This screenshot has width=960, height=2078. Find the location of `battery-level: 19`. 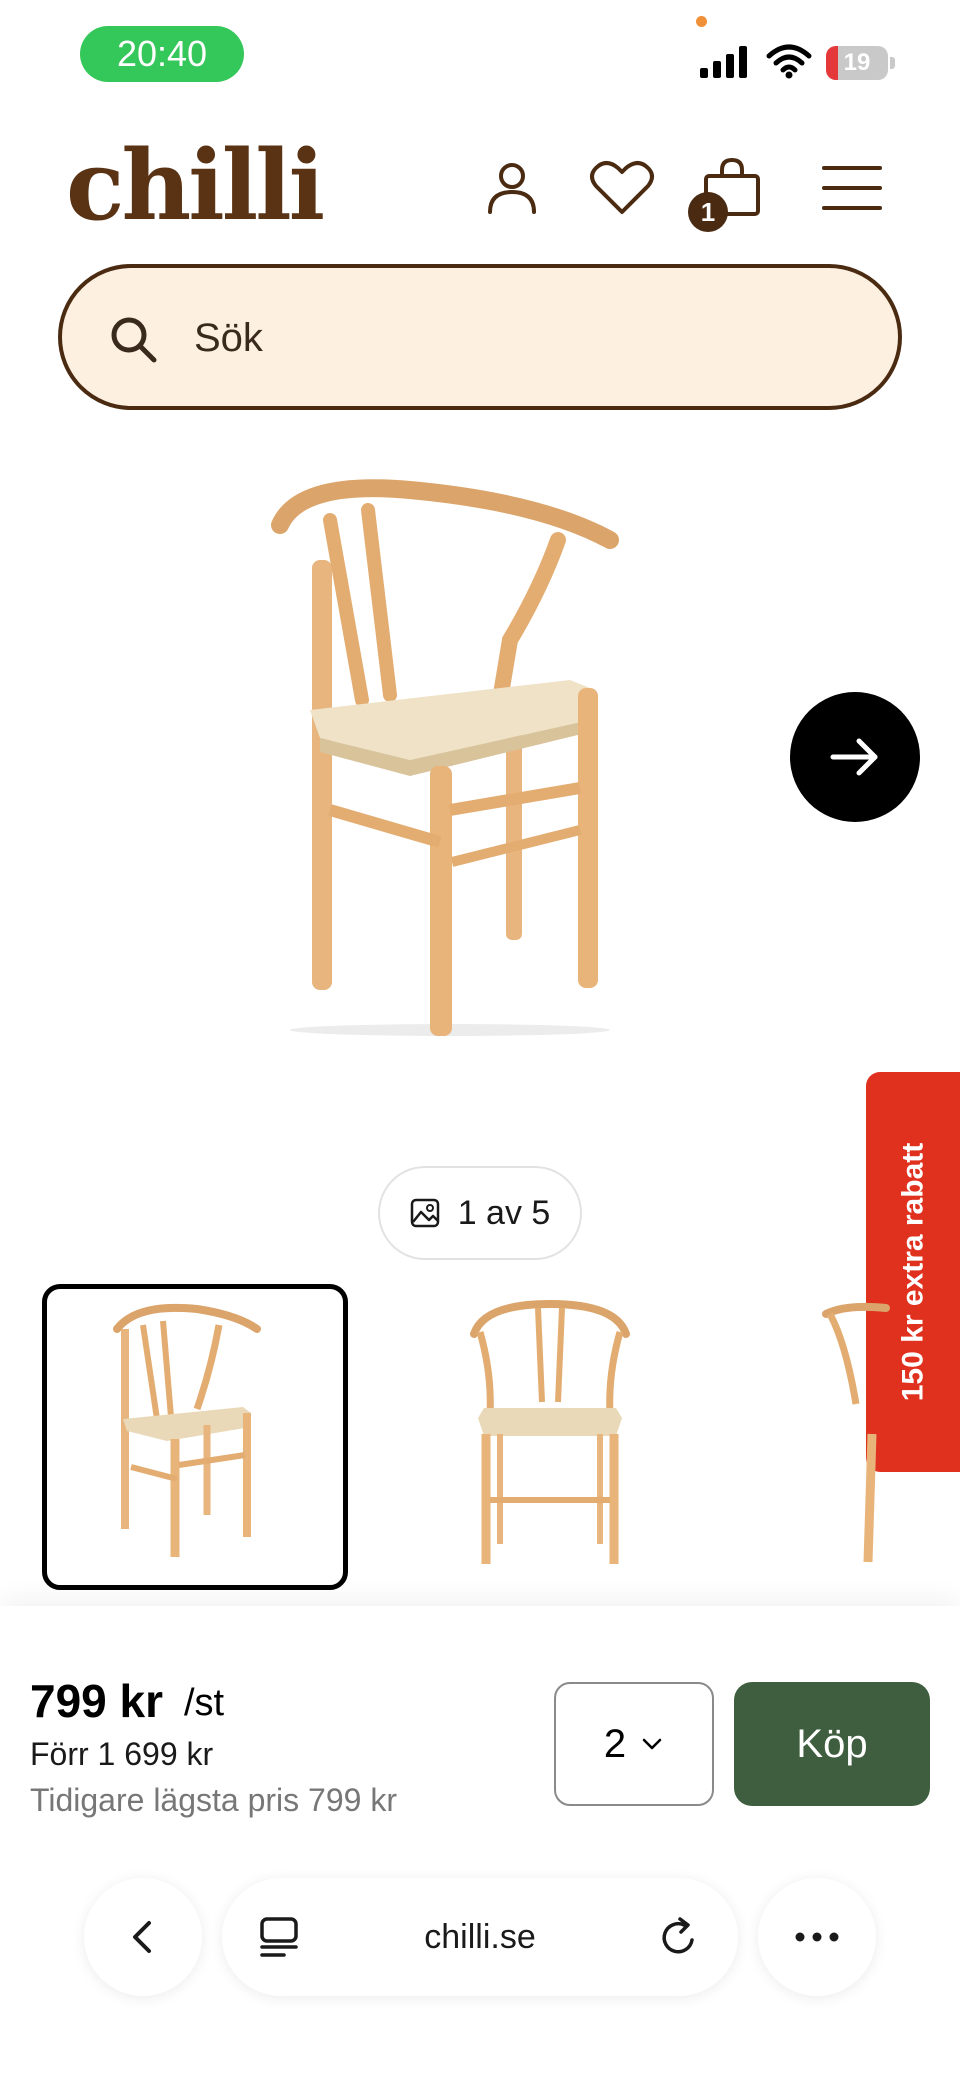

battery-level: 19 is located at coordinates (857, 62).